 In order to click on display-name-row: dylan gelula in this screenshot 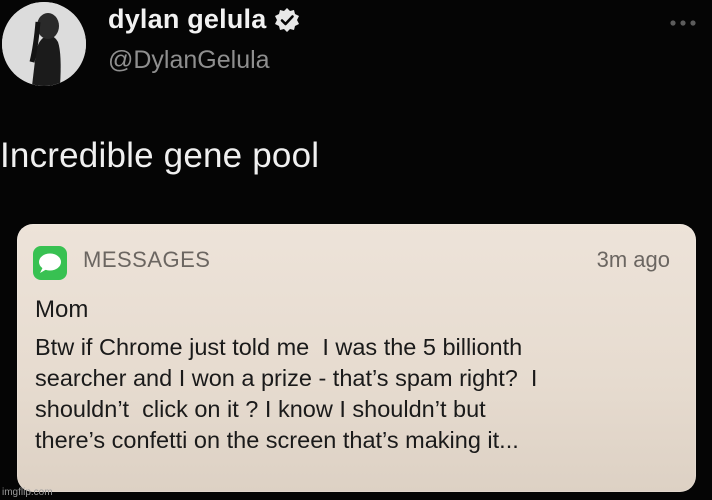, I will do `click(204, 19)`.